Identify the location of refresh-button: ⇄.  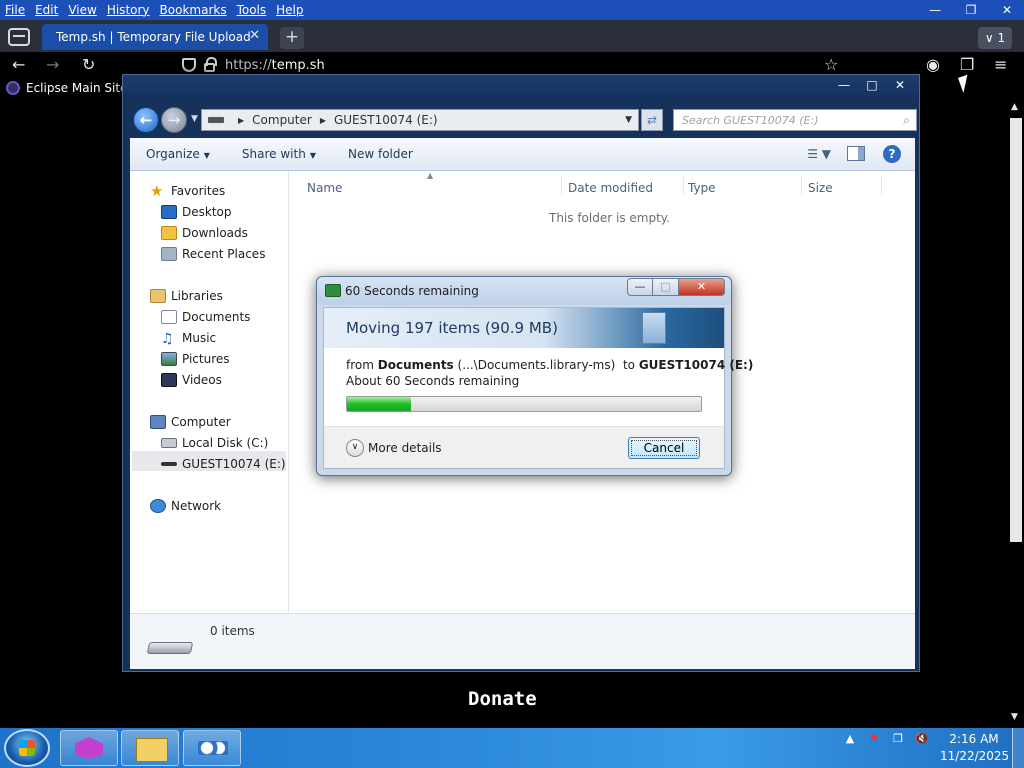
(652, 120).